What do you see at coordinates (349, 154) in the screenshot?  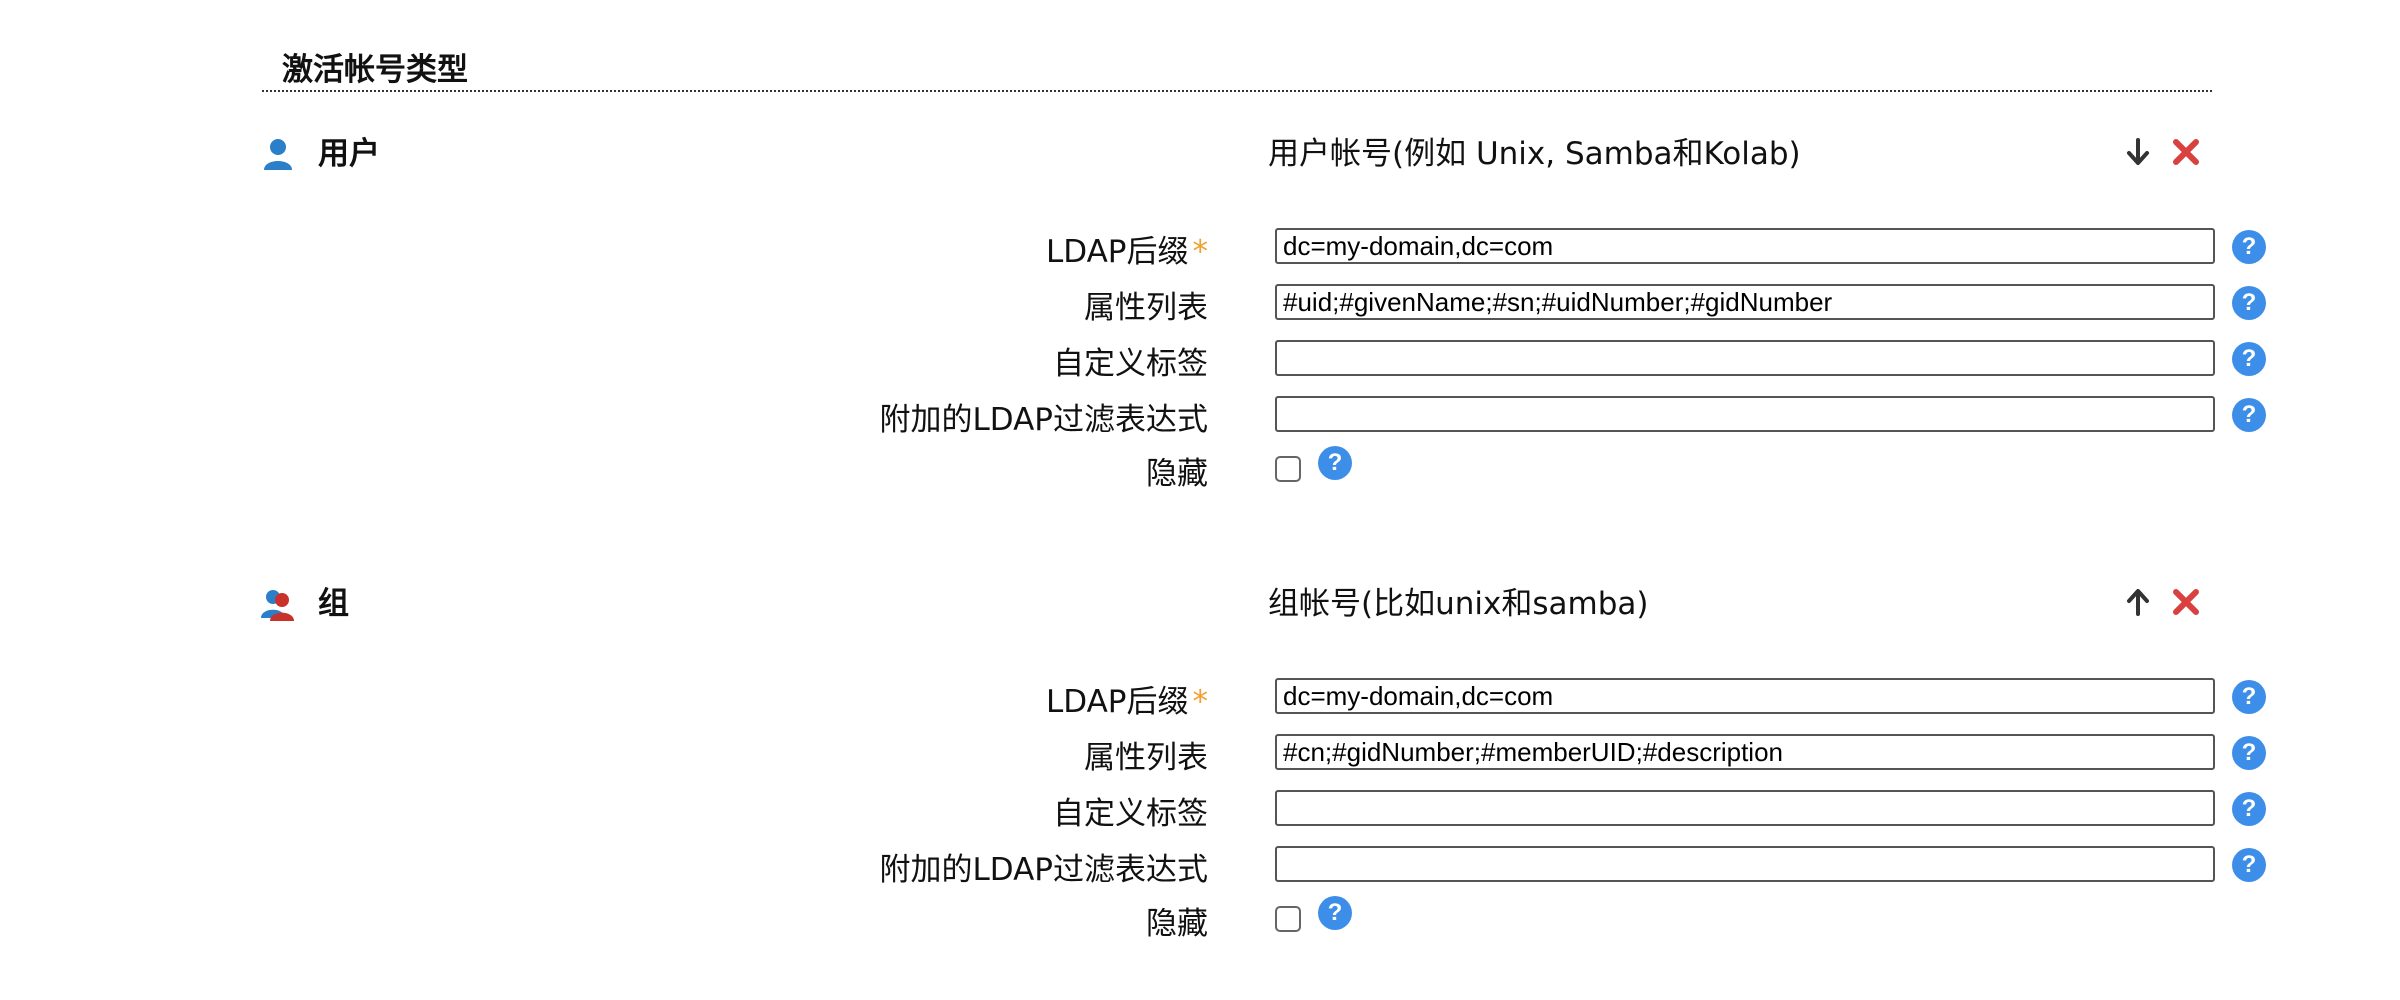 I see `account-type-name: 用户` at bounding box center [349, 154].